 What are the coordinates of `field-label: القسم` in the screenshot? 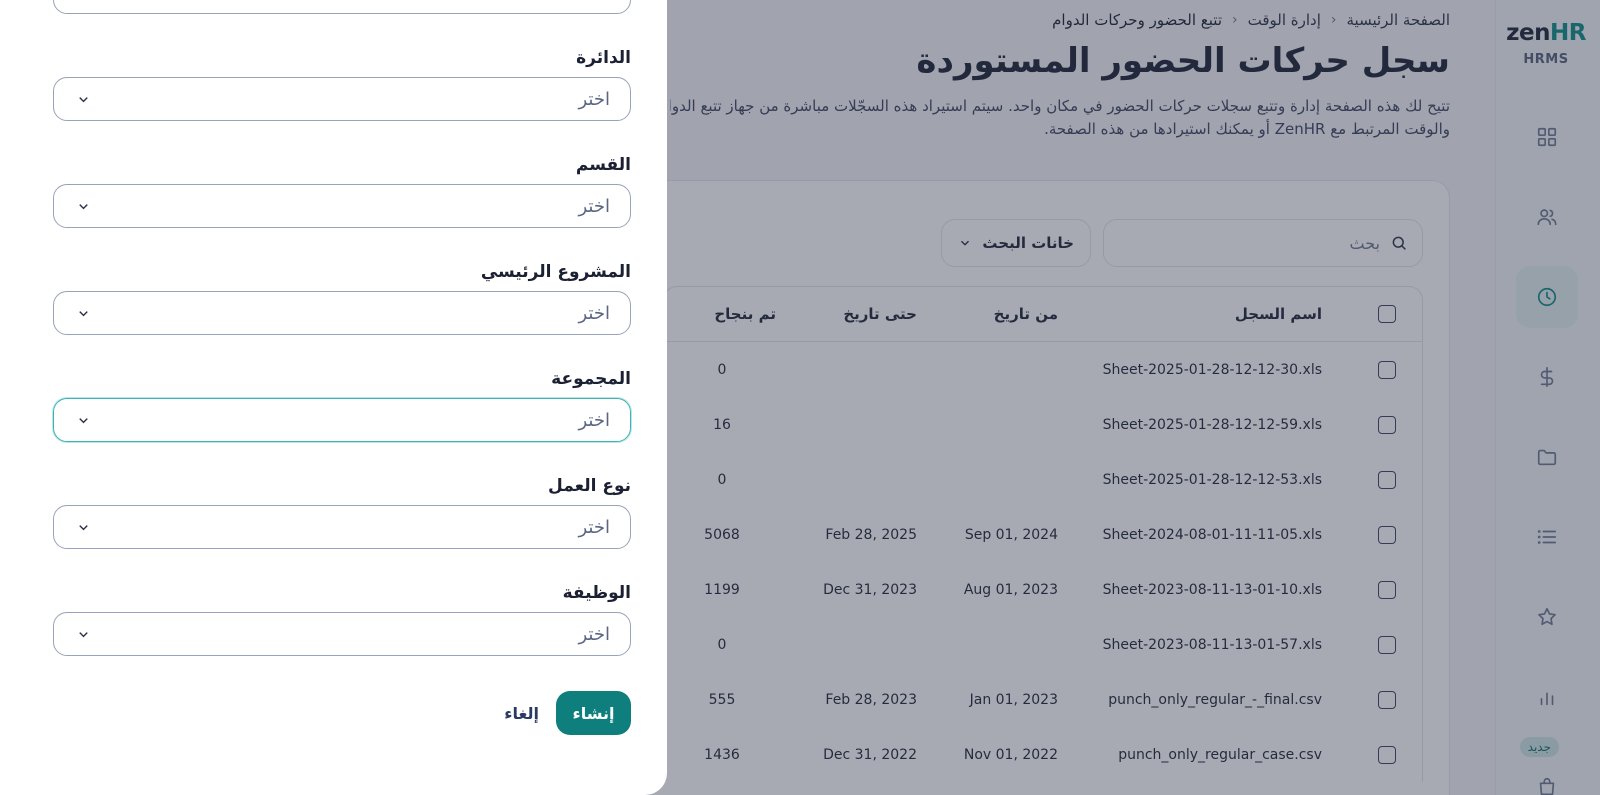 It's located at (603, 165).